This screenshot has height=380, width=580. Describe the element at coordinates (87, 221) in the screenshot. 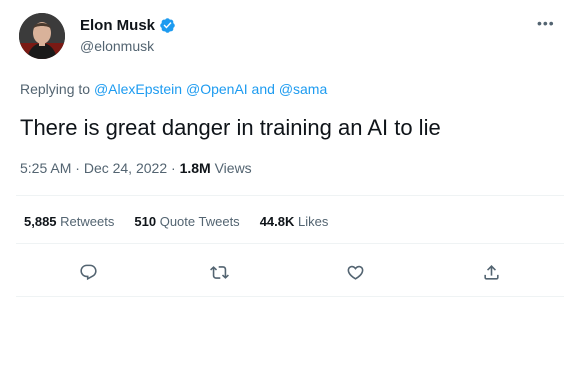

I see `retweets-label: Retweets` at that location.